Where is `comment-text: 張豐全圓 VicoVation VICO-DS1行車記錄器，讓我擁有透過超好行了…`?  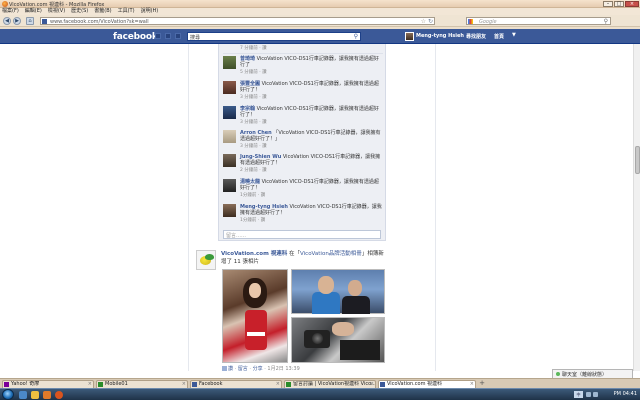
comment-text: 張豐全圓 VicoVation VICO-DS1行車記錄器，讓我擁有透過超好行了… is located at coordinates (309, 87).